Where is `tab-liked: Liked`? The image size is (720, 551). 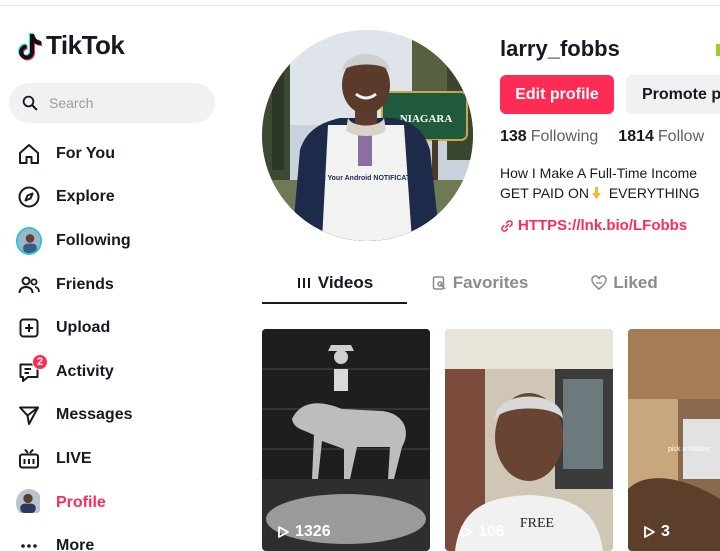 tab-liked: Liked is located at coordinates (624, 283).